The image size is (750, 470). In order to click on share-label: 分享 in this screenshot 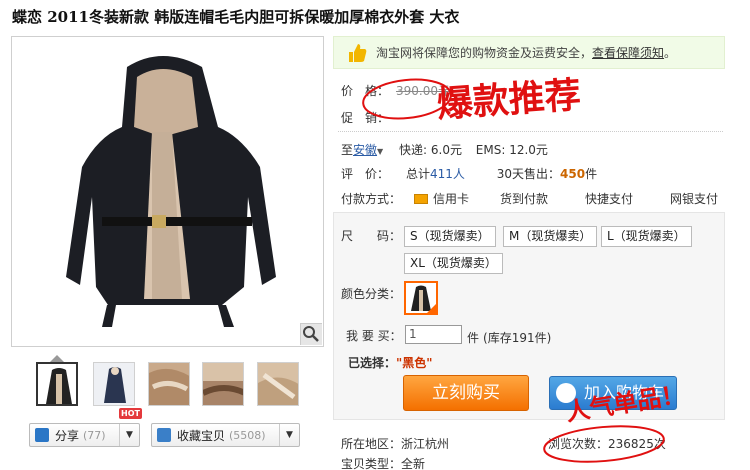, I will do `click(67, 435)`.